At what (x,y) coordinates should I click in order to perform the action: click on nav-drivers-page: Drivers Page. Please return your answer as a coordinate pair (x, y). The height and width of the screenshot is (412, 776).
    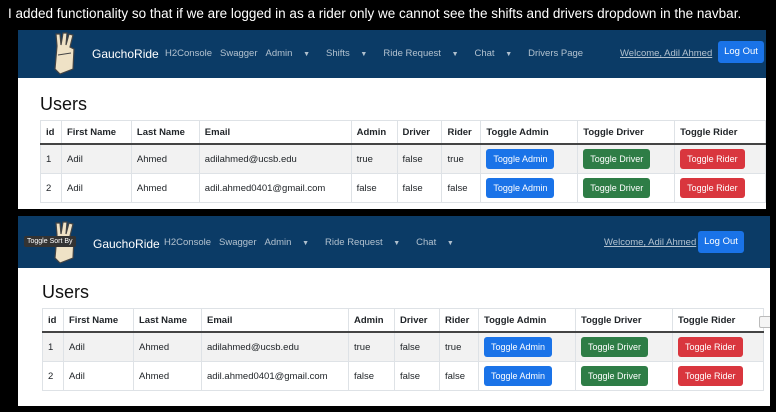
    Looking at the image, I should click on (555, 53).